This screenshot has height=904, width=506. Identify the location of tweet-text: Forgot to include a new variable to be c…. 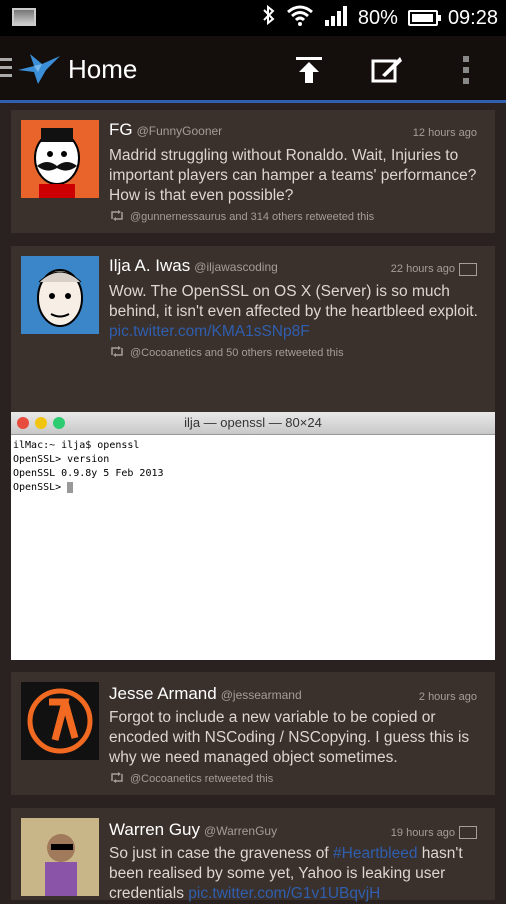
(289, 737).